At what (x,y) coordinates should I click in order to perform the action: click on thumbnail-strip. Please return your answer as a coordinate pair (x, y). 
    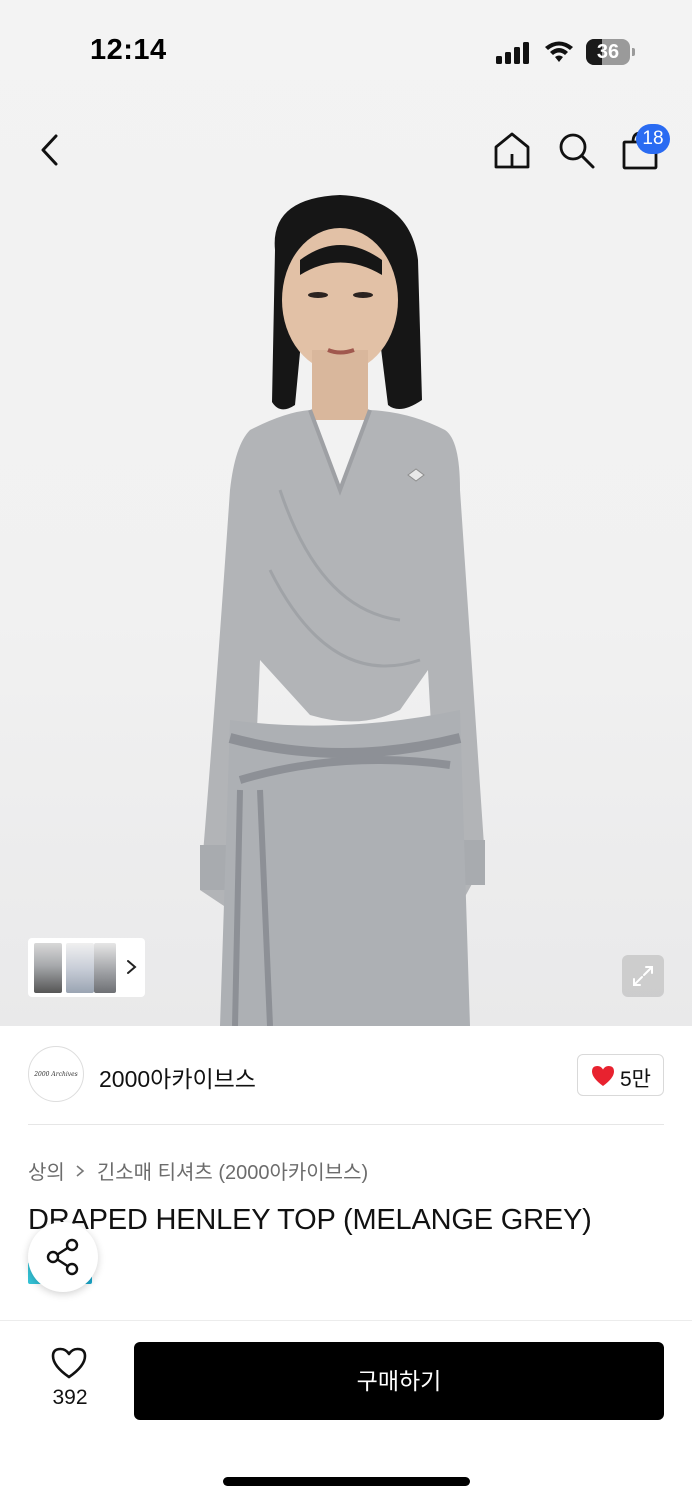
    Looking at the image, I should click on (86, 967).